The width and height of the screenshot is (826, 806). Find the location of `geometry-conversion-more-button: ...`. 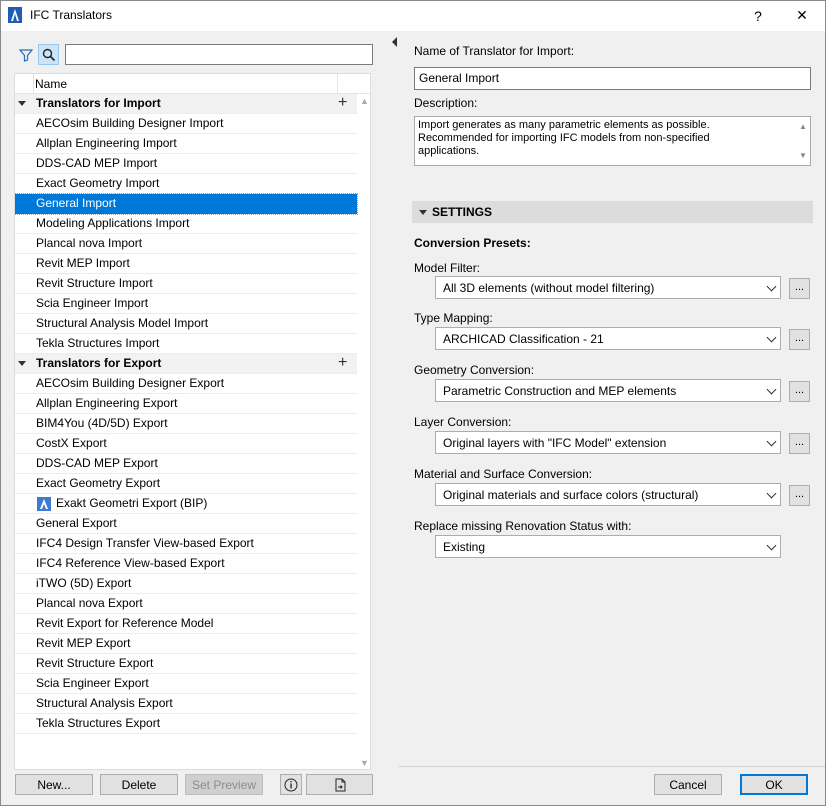

geometry-conversion-more-button: ... is located at coordinates (799, 391).